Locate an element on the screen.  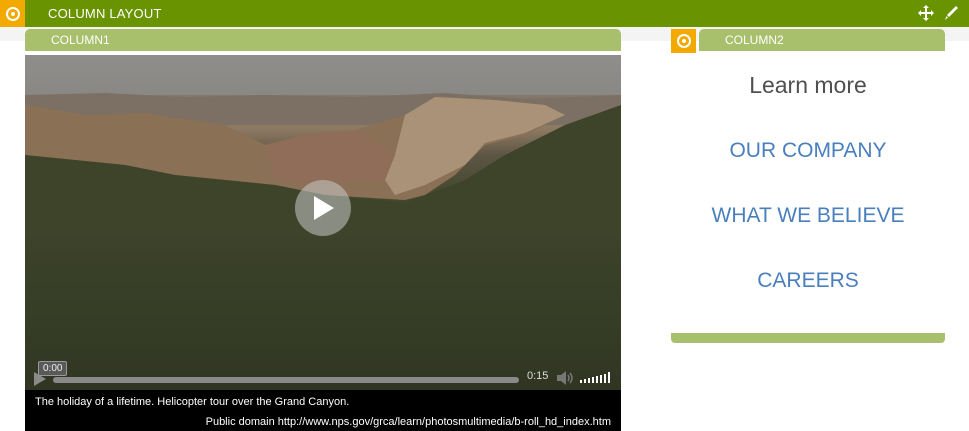
column1-header: COLUMN1 is located at coordinates (323, 40).